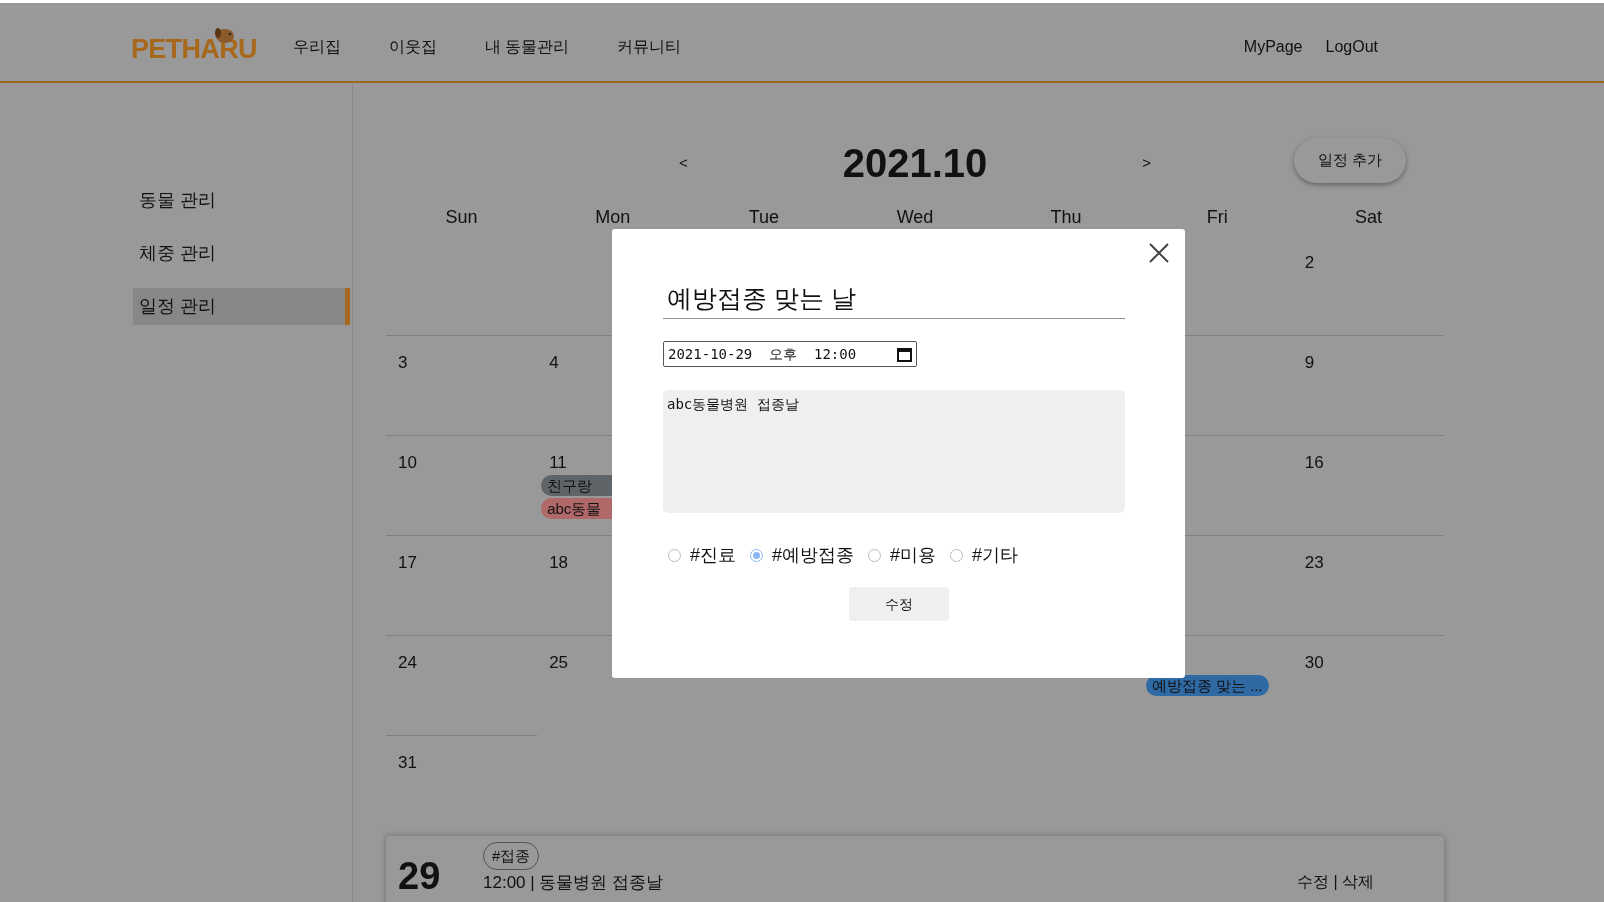 This screenshot has width=1604, height=902. Describe the element at coordinates (241, 253) in the screenshot. I see `sidebar-item: 체중 관리` at that location.